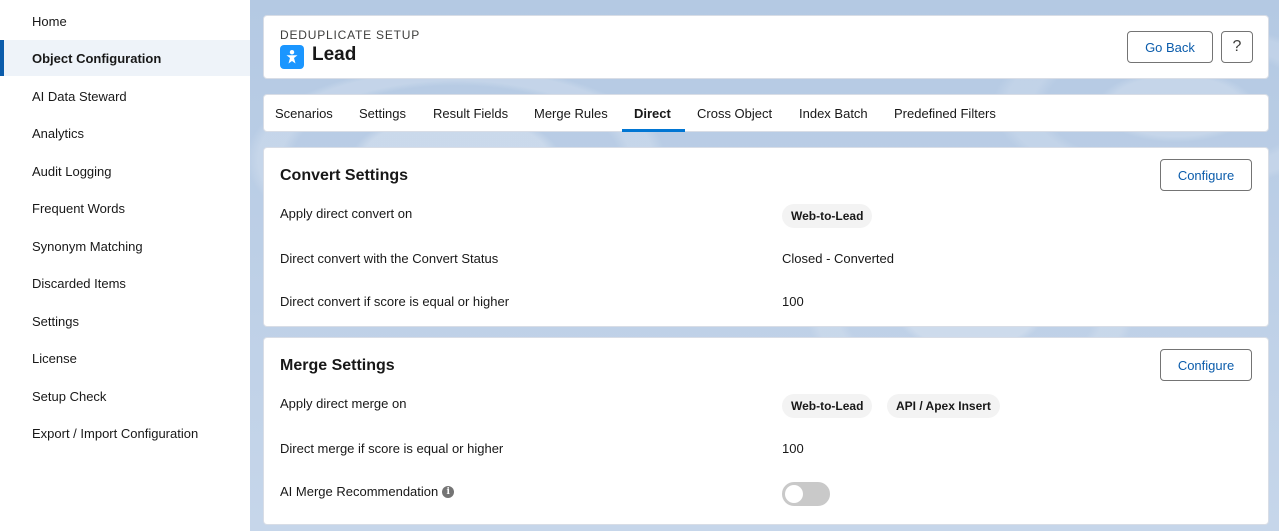  What do you see at coordinates (125, 321) in the screenshot?
I see `sidebar-item-settings: Settings` at bounding box center [125, 321].